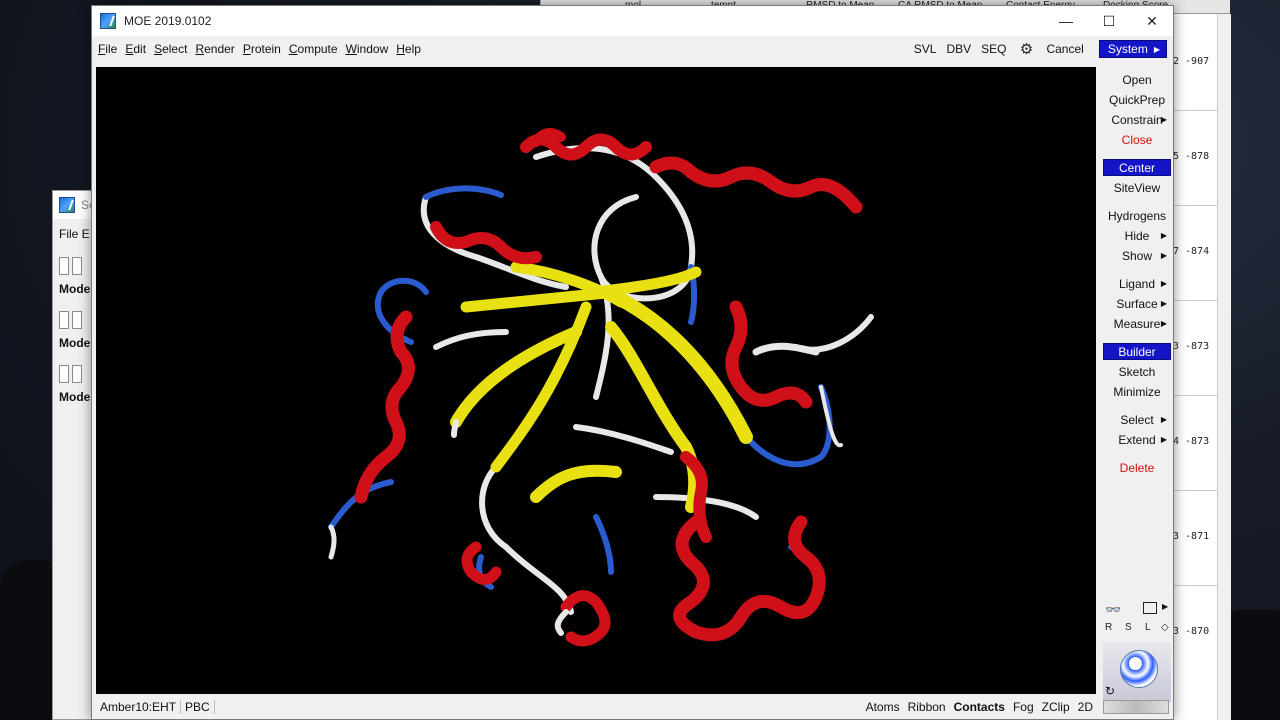 The image size is (1280, 720). Describe the element at coordinates (107, 49) in the screenshot. I see `menu-file: File` at that location.